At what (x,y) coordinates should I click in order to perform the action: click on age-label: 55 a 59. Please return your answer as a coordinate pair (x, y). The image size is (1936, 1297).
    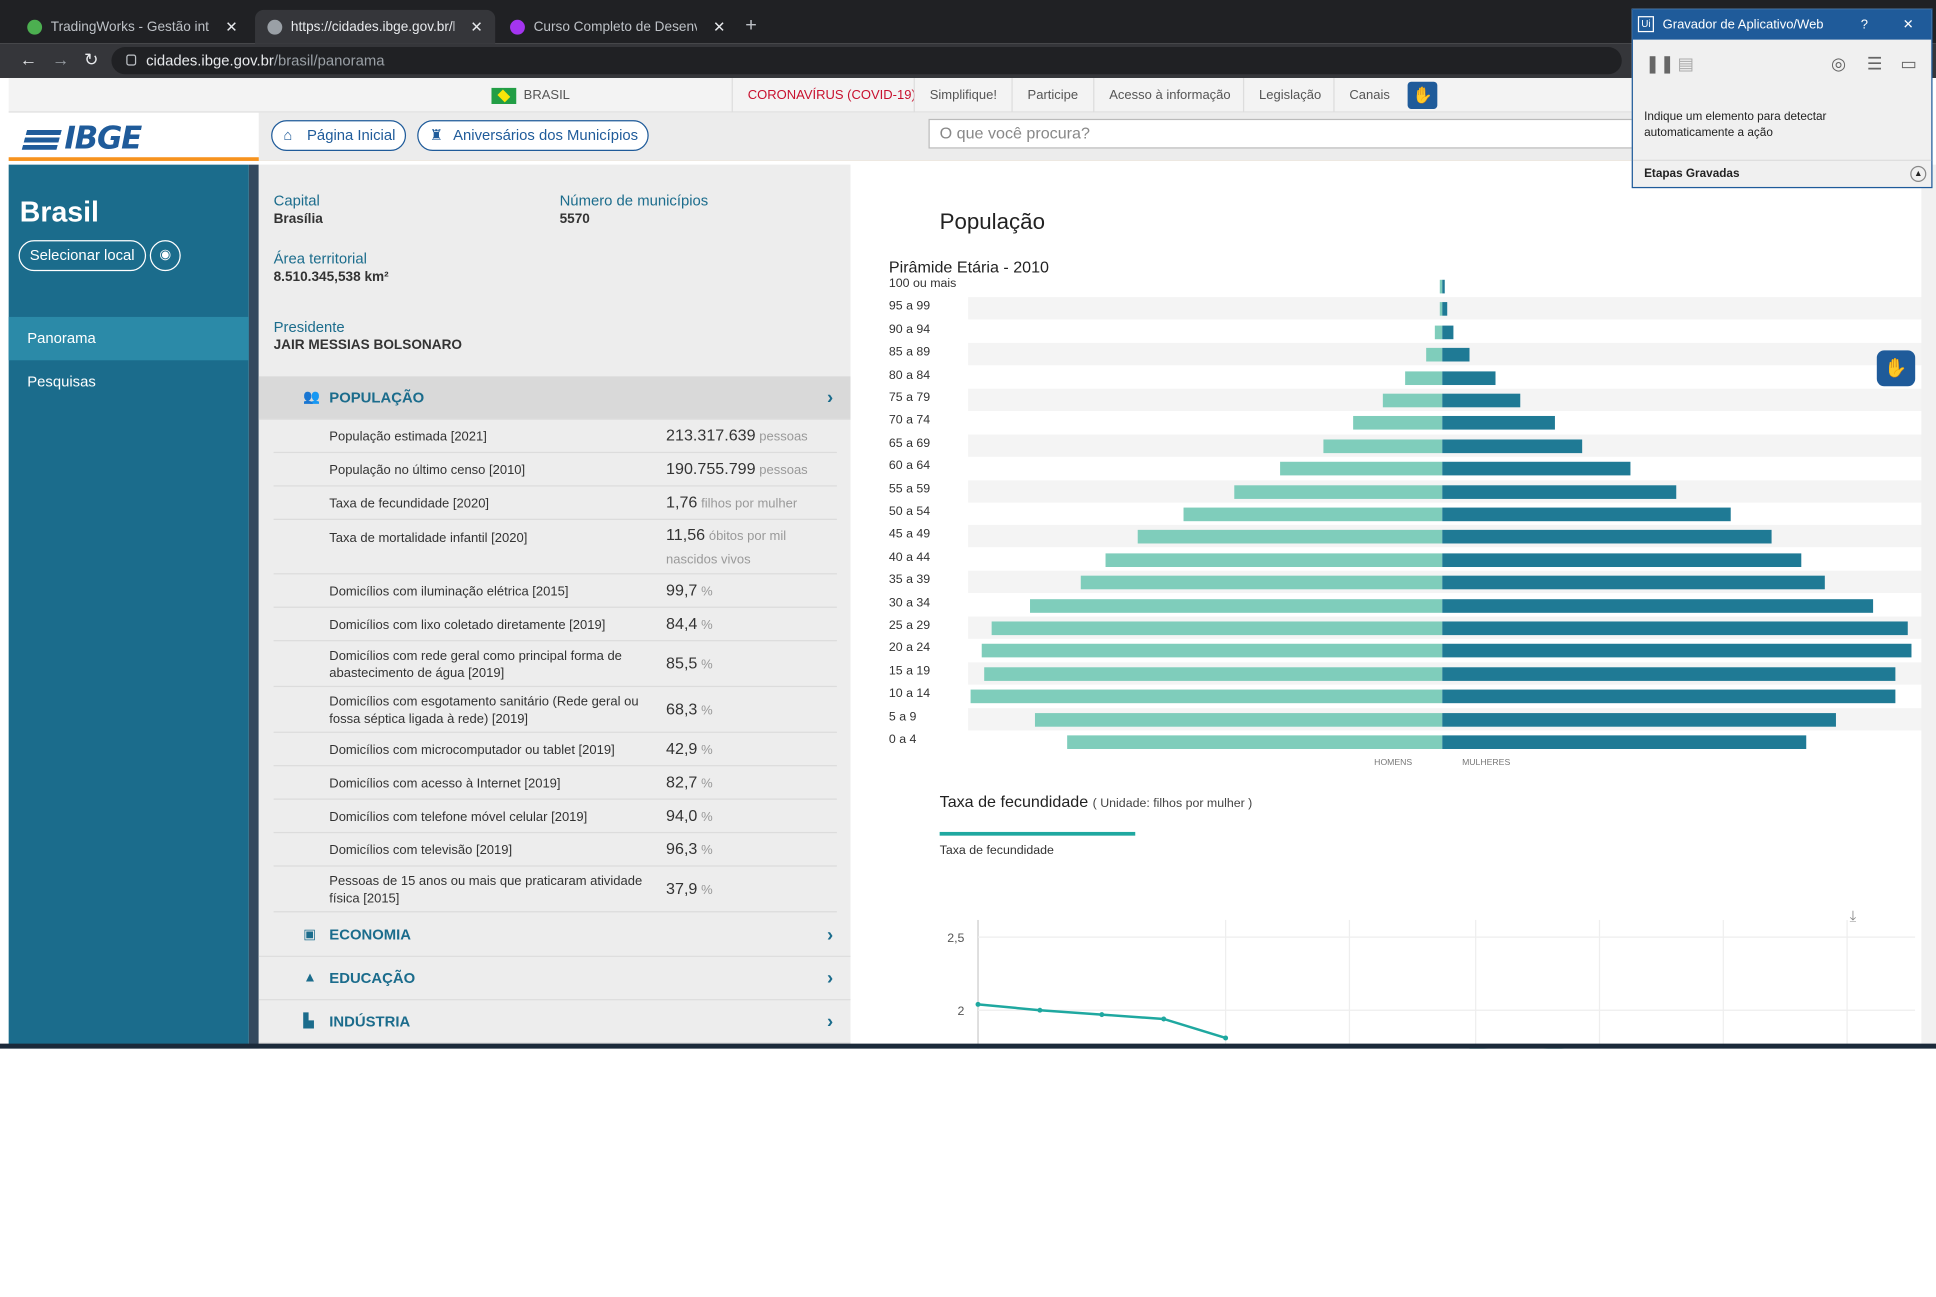
    Looking at the image, I should click on (909, 489).